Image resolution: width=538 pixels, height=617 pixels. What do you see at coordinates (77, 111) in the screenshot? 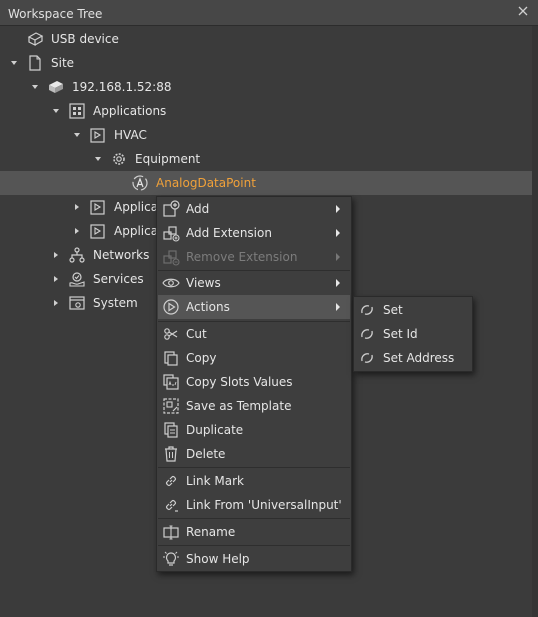
I see `applications-grid-icon` at bounding box center [77, 111].